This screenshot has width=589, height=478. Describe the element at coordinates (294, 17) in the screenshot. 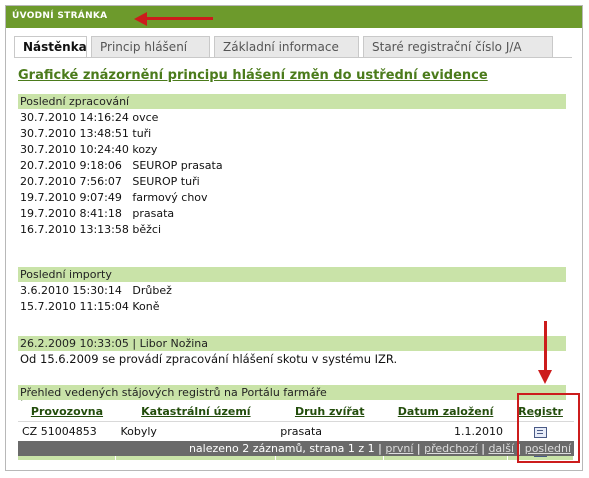

I see `page-header-bar: Úvodní stránka` at that location.